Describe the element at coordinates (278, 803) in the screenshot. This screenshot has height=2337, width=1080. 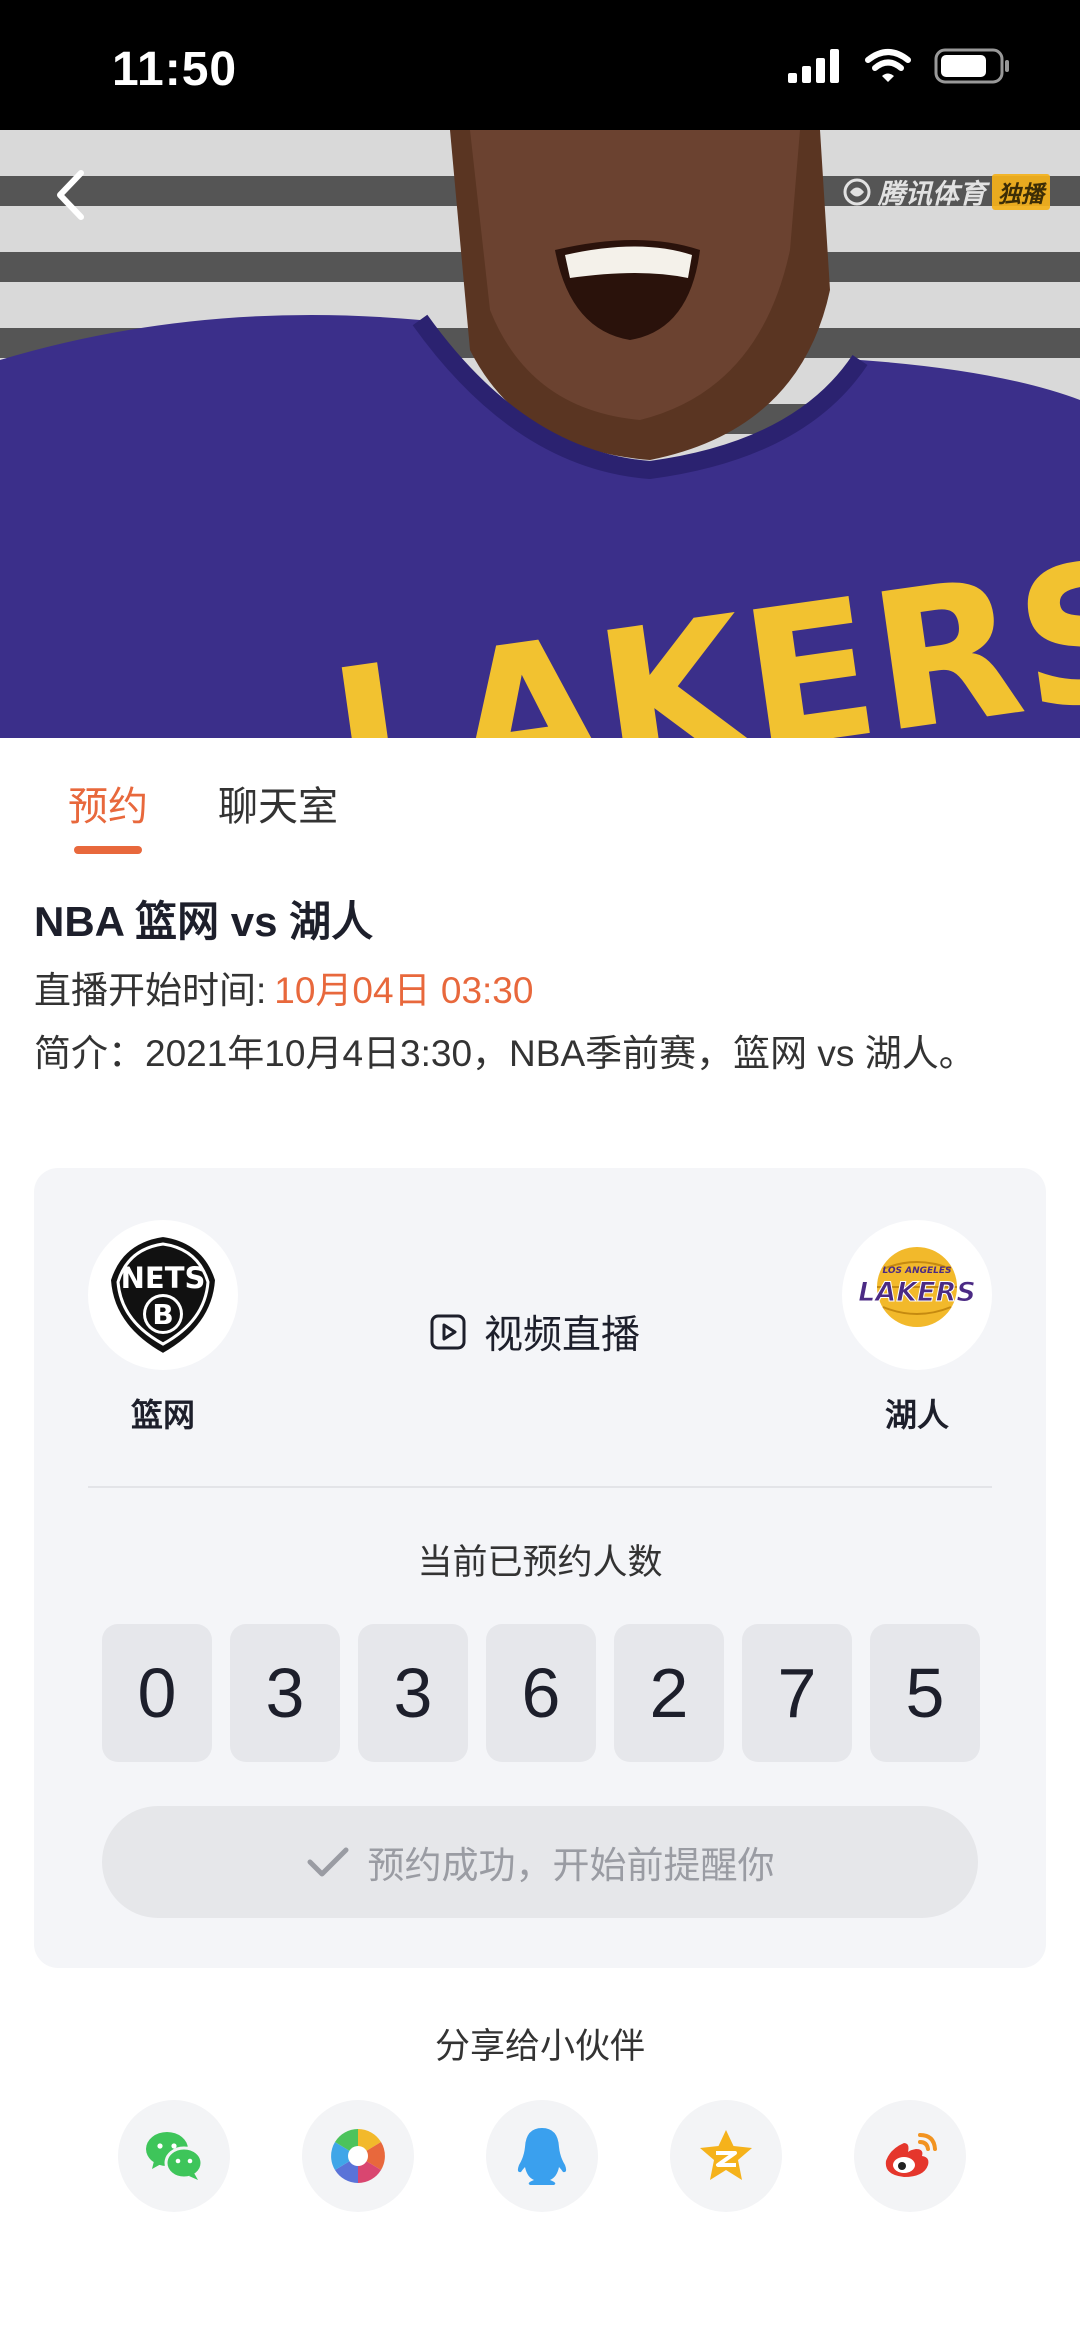
I see `tab-chatroom: 聊天室` at that location.